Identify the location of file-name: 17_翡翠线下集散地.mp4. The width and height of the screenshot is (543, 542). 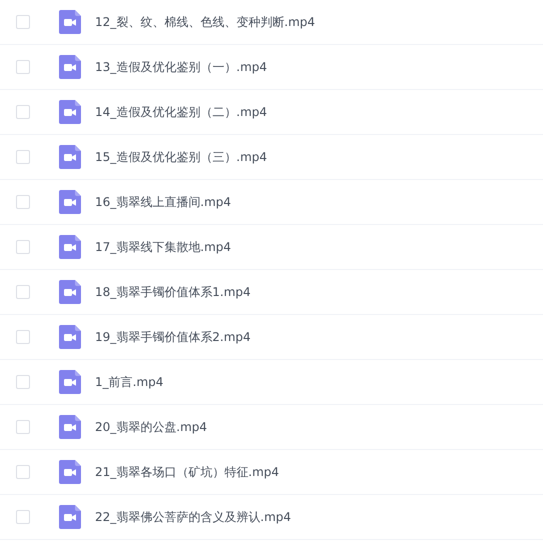
(163, 247).